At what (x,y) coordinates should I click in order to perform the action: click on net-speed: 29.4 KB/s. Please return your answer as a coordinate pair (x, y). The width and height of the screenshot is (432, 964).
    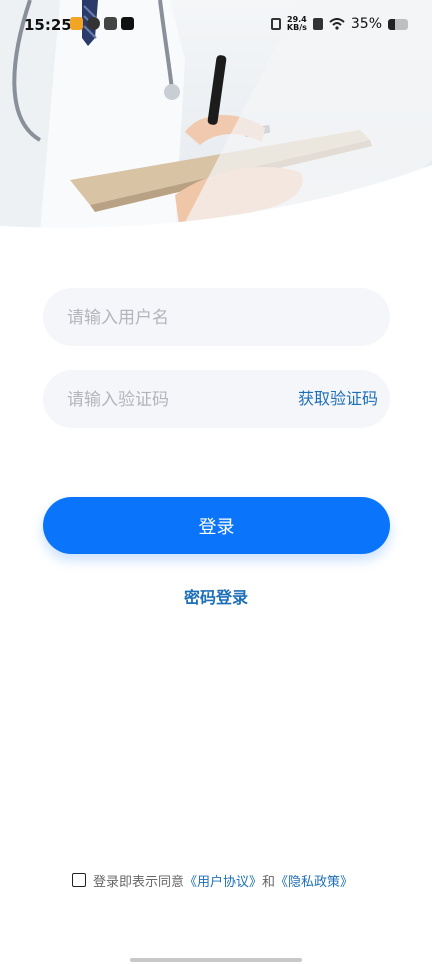
    Looking at the image, I should click on (297, 24).